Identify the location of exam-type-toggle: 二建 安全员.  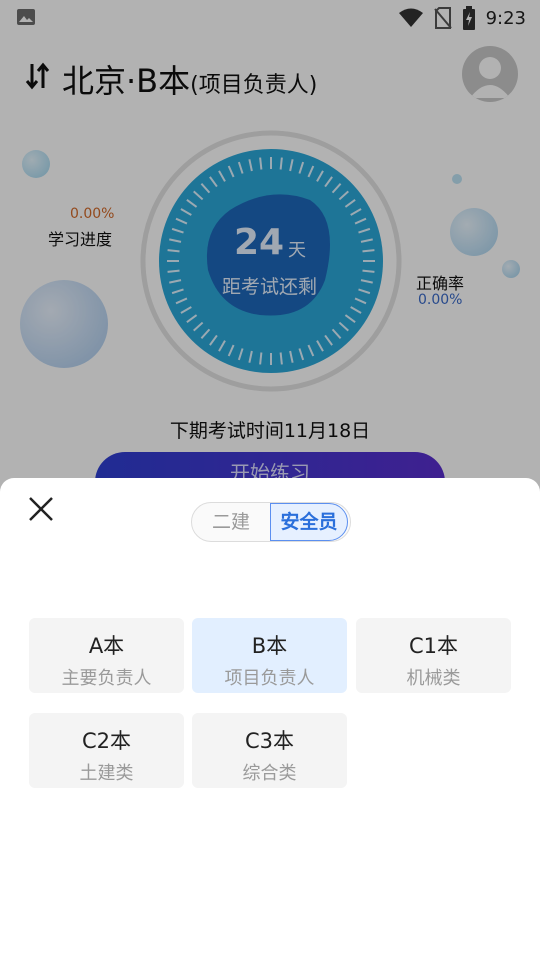
(271, 522).